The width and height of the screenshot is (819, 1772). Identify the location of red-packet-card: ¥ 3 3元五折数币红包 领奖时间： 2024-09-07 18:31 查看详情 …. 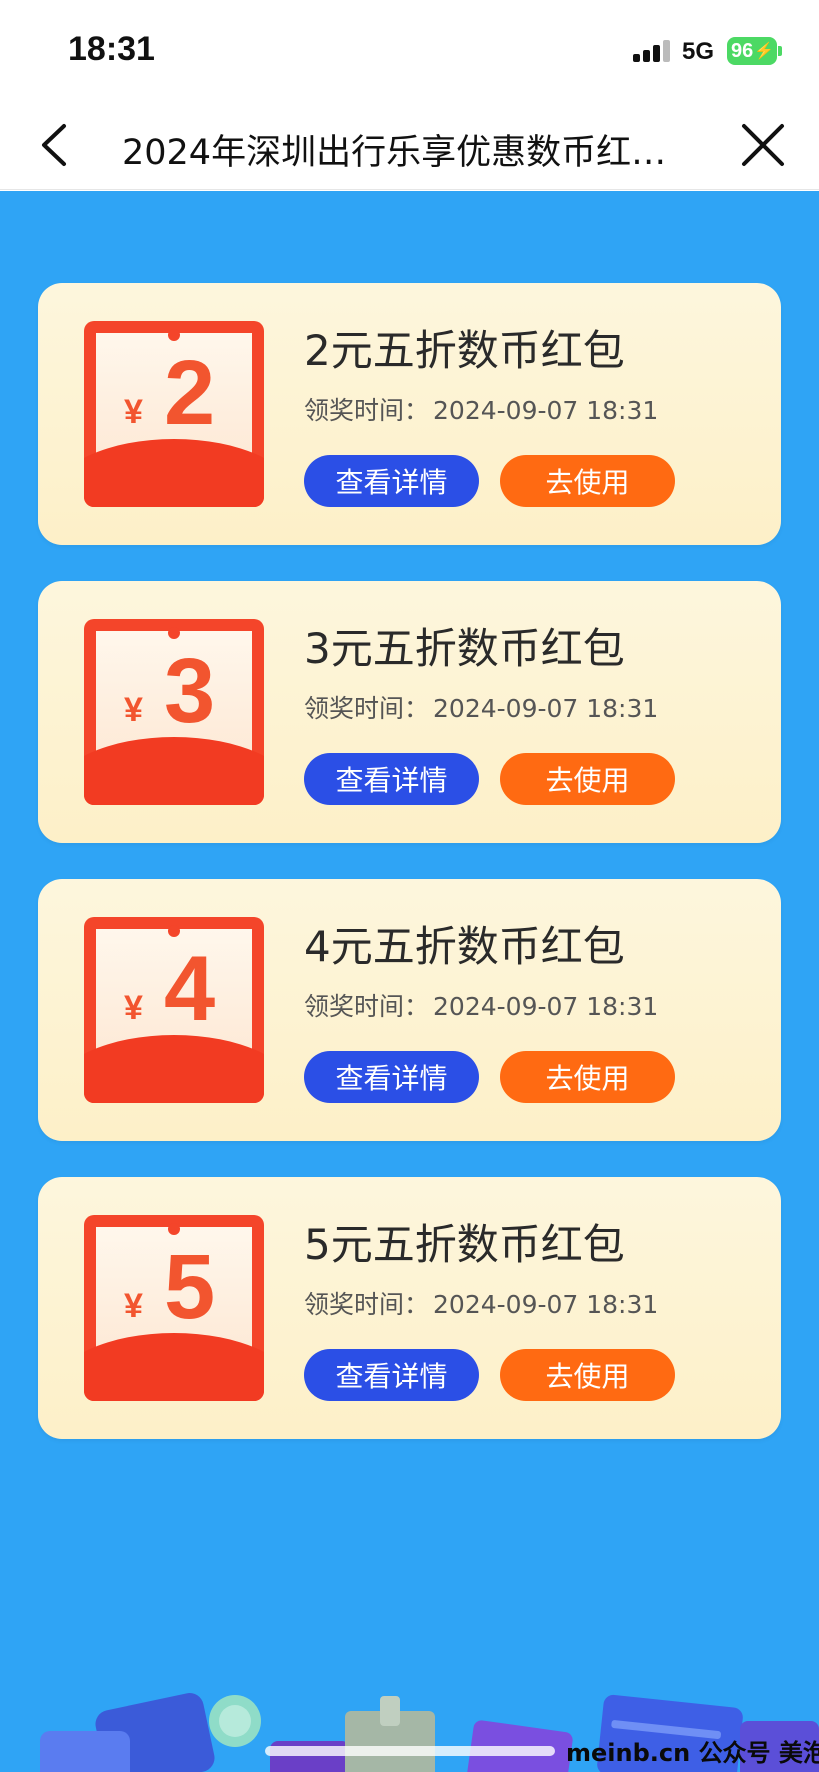
(409, 712).